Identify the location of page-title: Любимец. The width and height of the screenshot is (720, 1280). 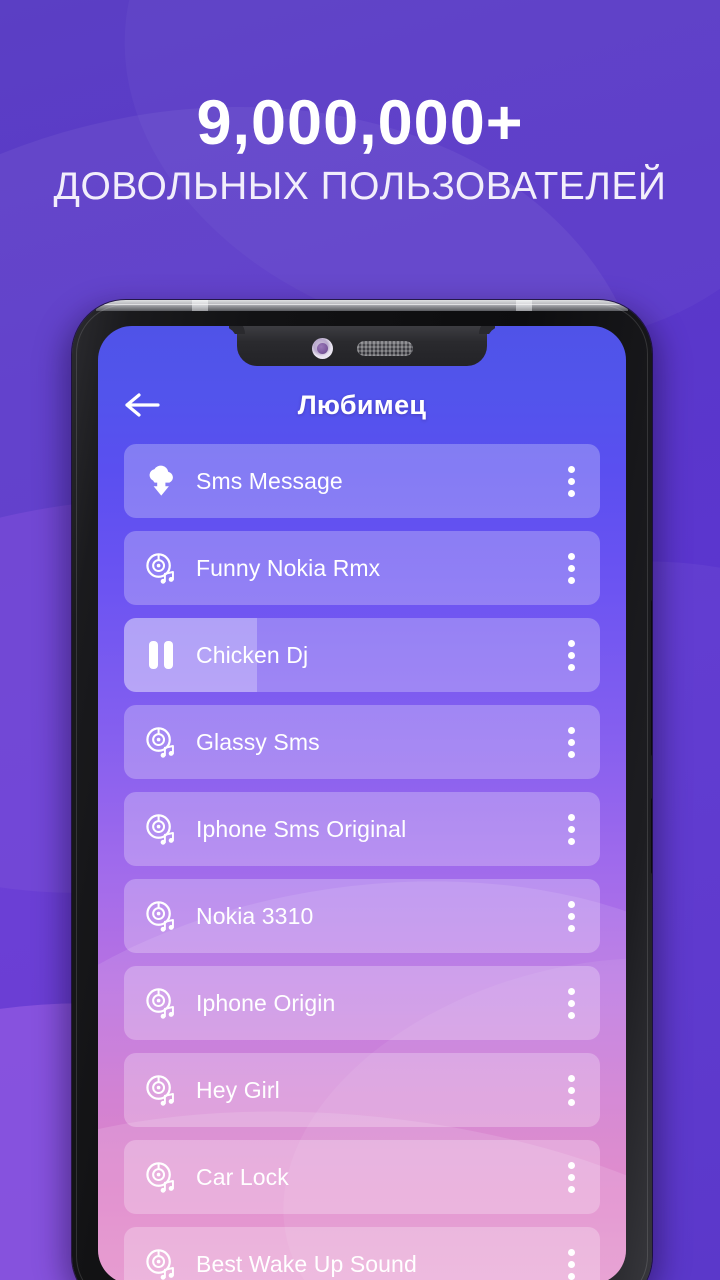
(362, 404).